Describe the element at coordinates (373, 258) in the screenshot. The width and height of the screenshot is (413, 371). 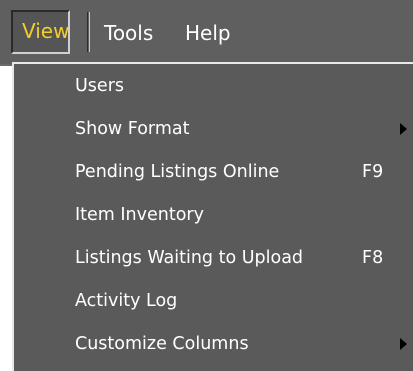
I see `menu-item-shortcut: F8` at that location.